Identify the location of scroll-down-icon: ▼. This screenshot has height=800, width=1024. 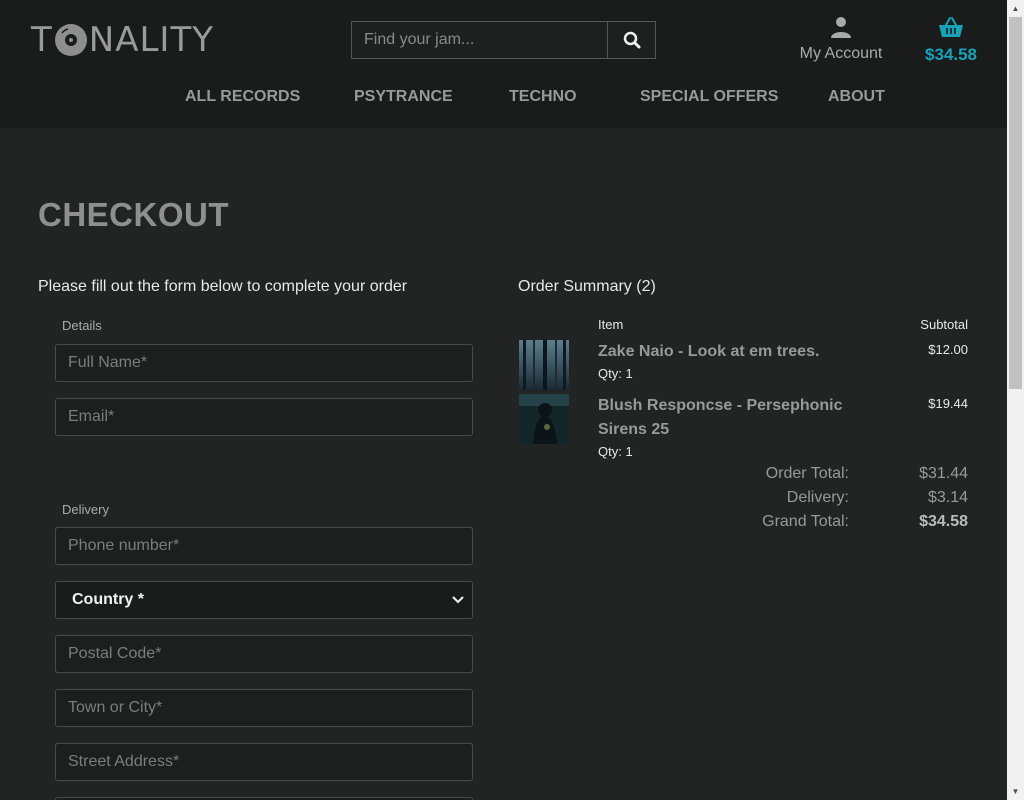
(1015, 791).